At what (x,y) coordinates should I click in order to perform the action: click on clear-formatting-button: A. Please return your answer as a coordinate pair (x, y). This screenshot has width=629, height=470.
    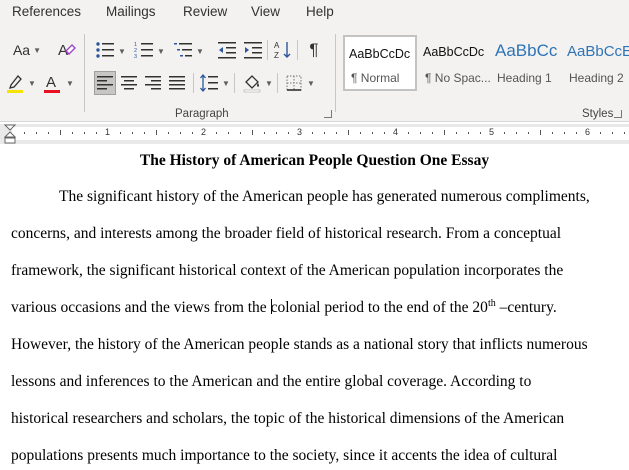
    Looking at the image, I should click on (66, 50).